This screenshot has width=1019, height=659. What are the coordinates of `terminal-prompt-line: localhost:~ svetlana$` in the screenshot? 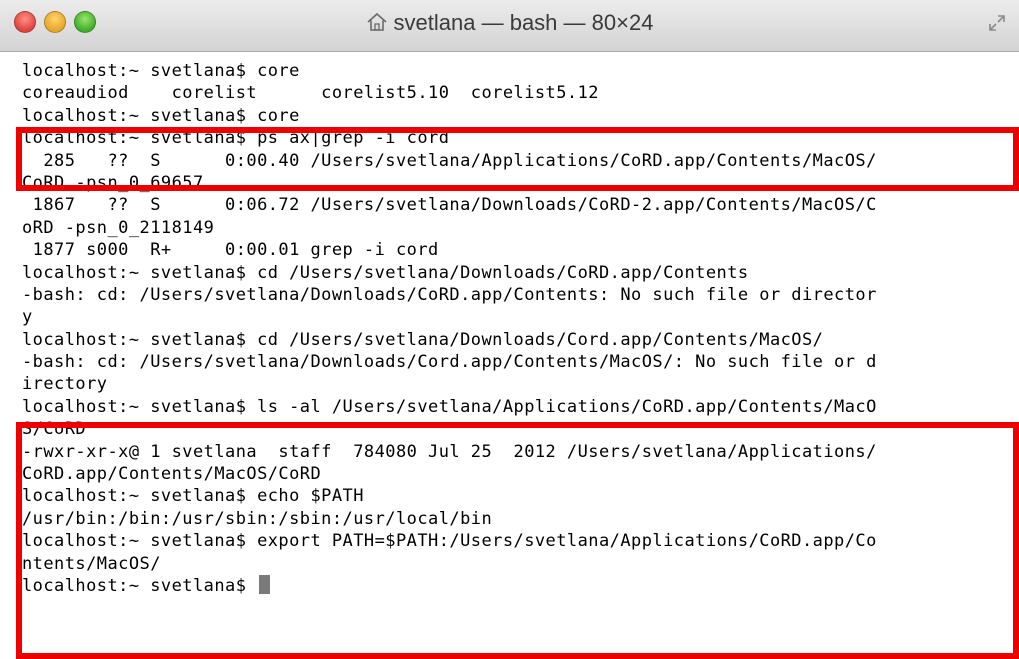 It's located at (520, 585).